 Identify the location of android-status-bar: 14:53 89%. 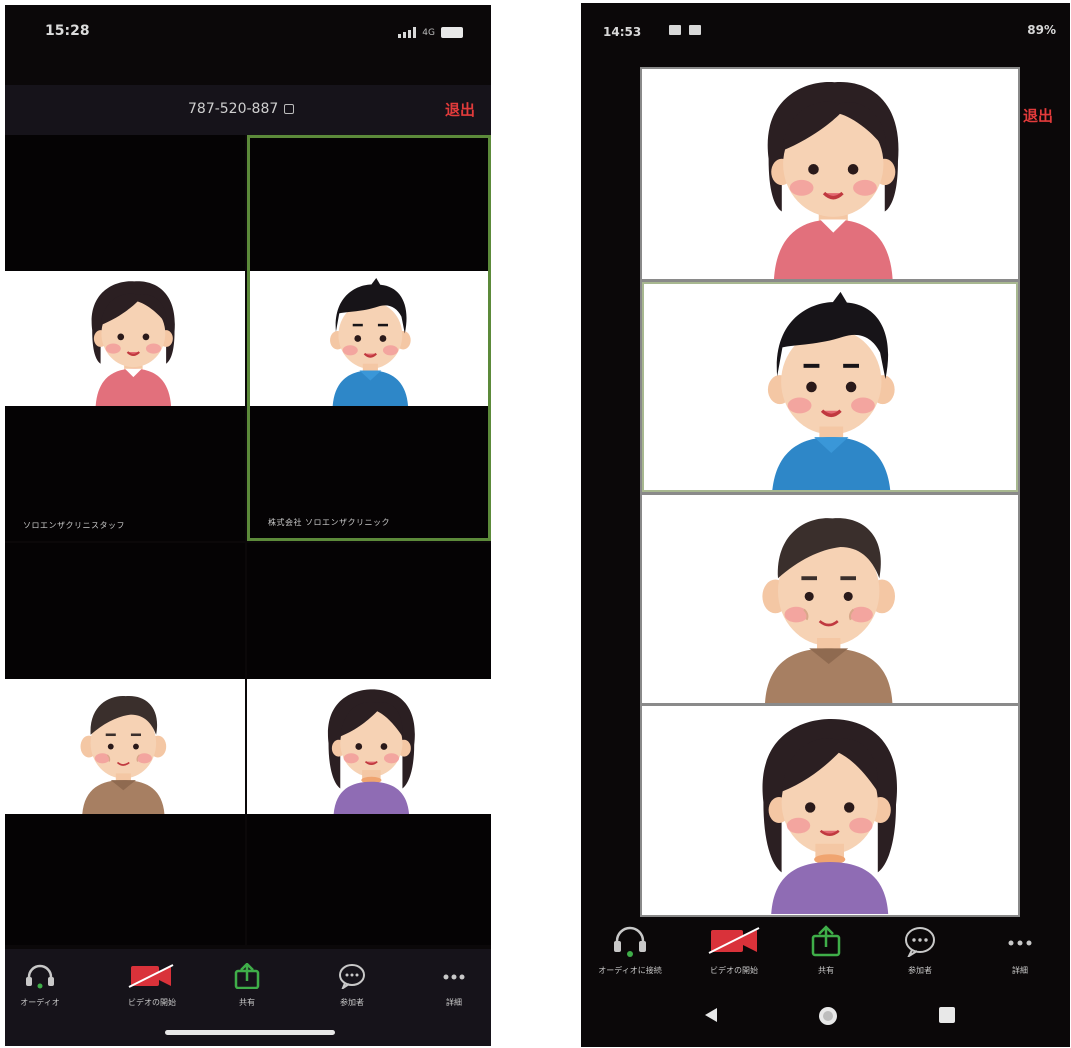
(825, 33).